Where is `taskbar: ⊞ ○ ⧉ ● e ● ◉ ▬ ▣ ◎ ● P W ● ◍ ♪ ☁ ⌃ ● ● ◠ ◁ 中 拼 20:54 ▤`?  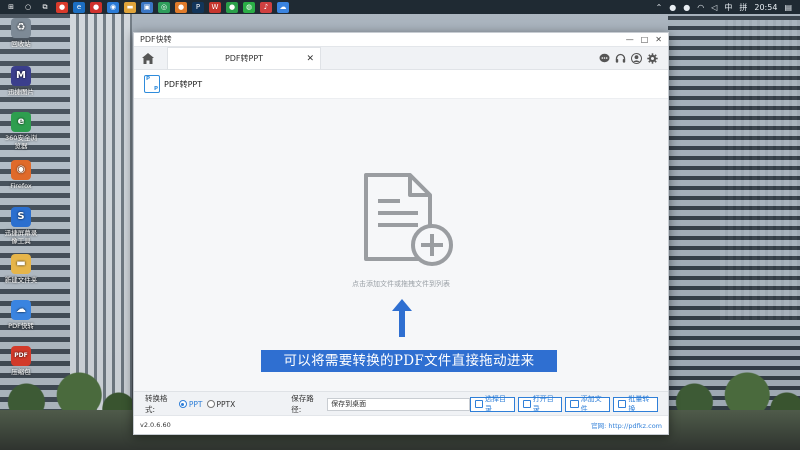 taskbar: ⊞ ○ ⧉ ● e ● ◉ ▬ ▣ ◎ ● P W ● ◍ ♪ ☁ ⌃ ● ● ◠ ◁ 中 拼 20:54 ▤ is located at coordinates (400, 7).